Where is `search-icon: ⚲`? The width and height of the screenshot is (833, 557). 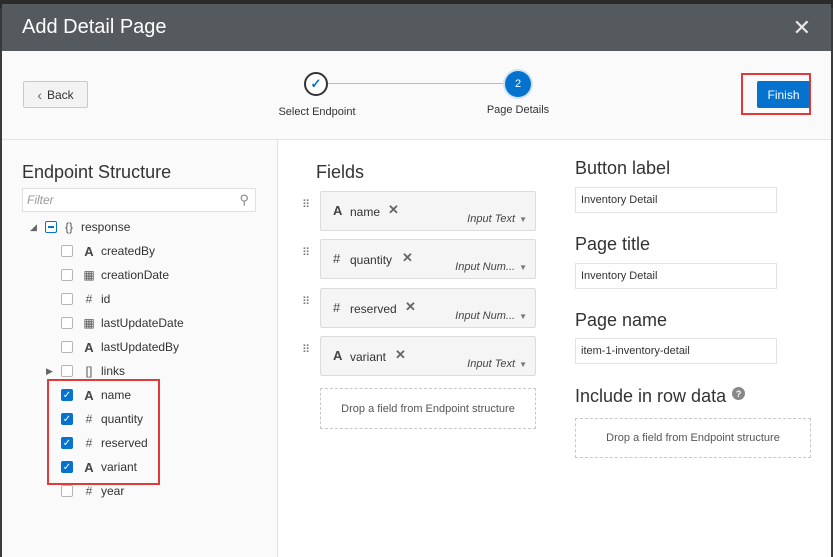 search-icon: ⚲ is located at coordinates (244, 200).